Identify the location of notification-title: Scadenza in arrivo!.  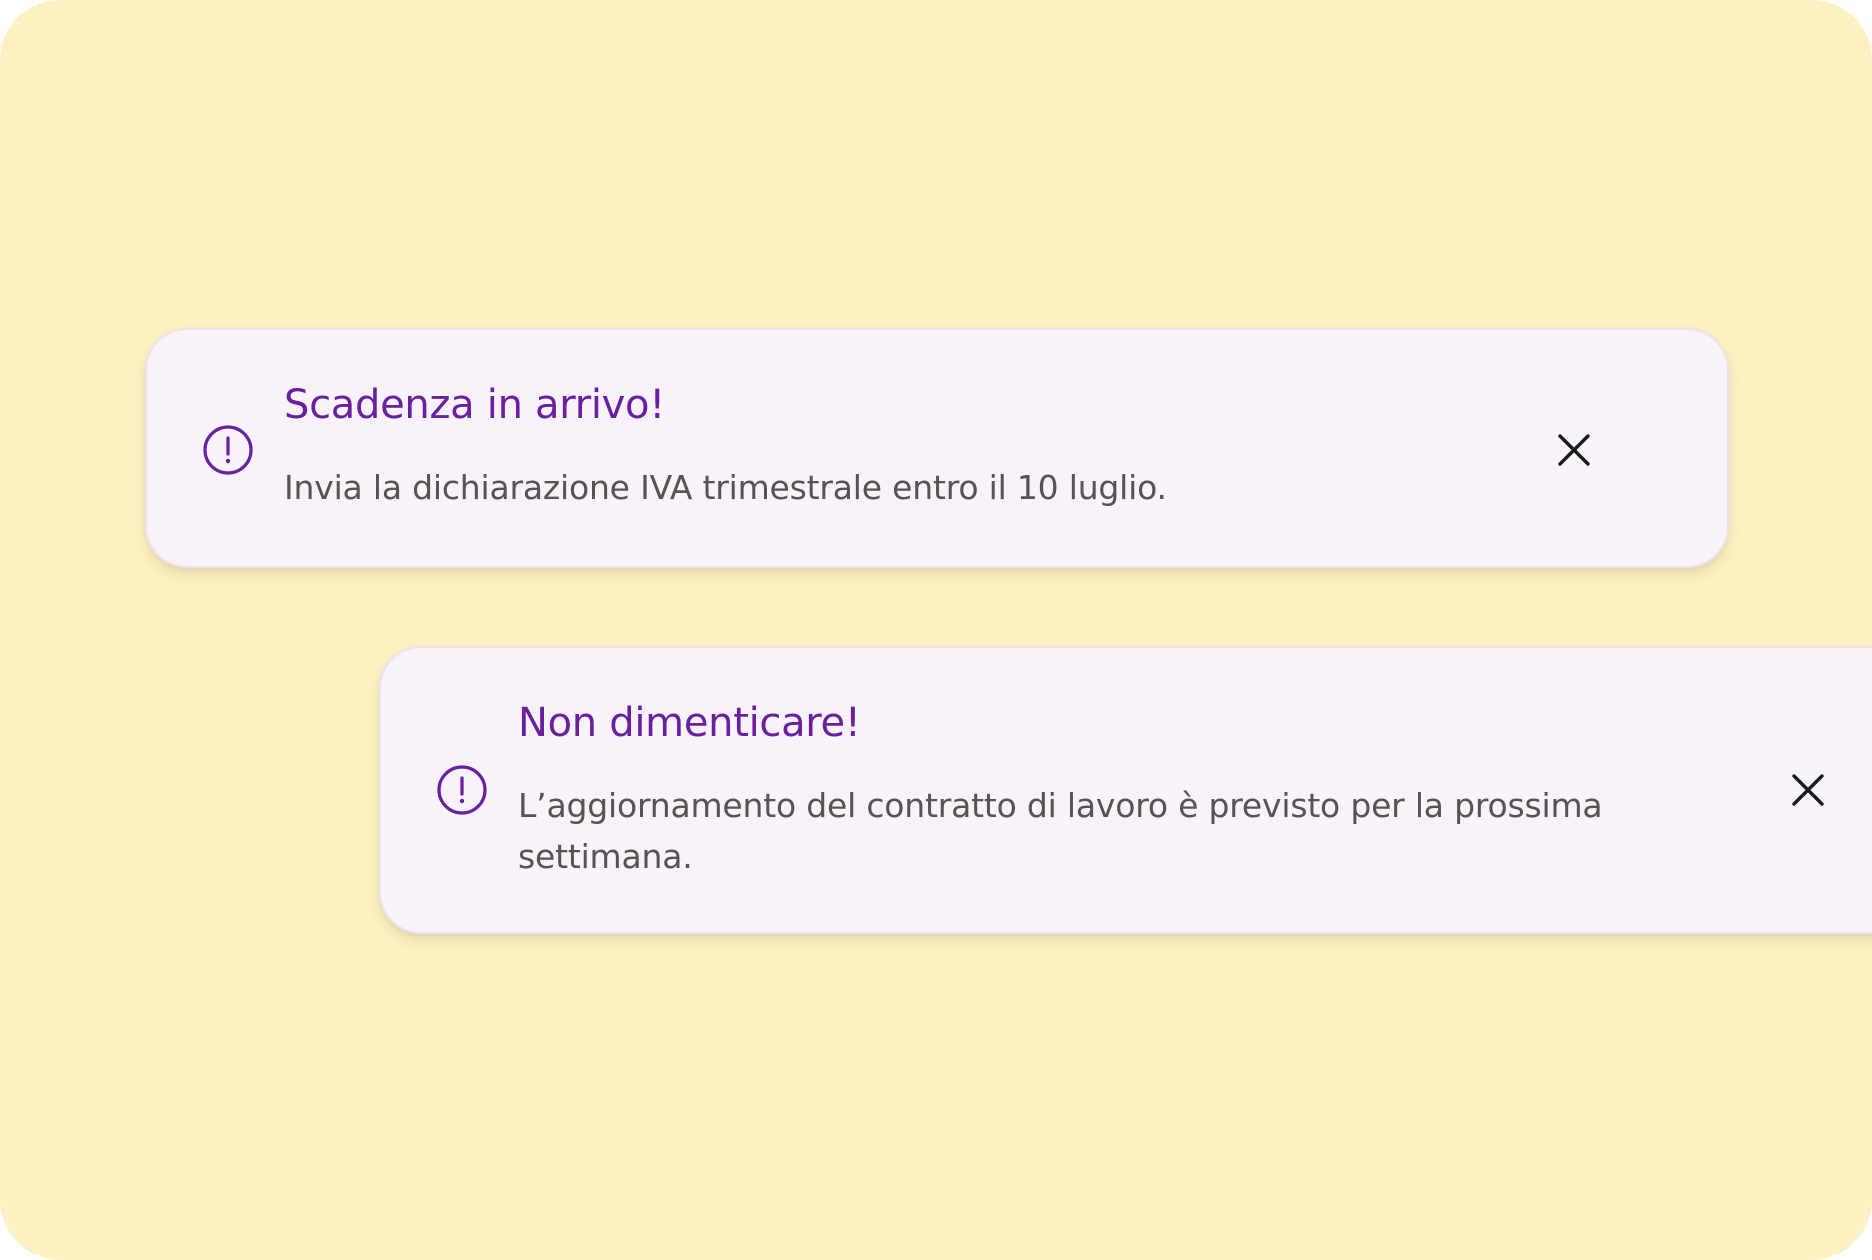
(474, 405).